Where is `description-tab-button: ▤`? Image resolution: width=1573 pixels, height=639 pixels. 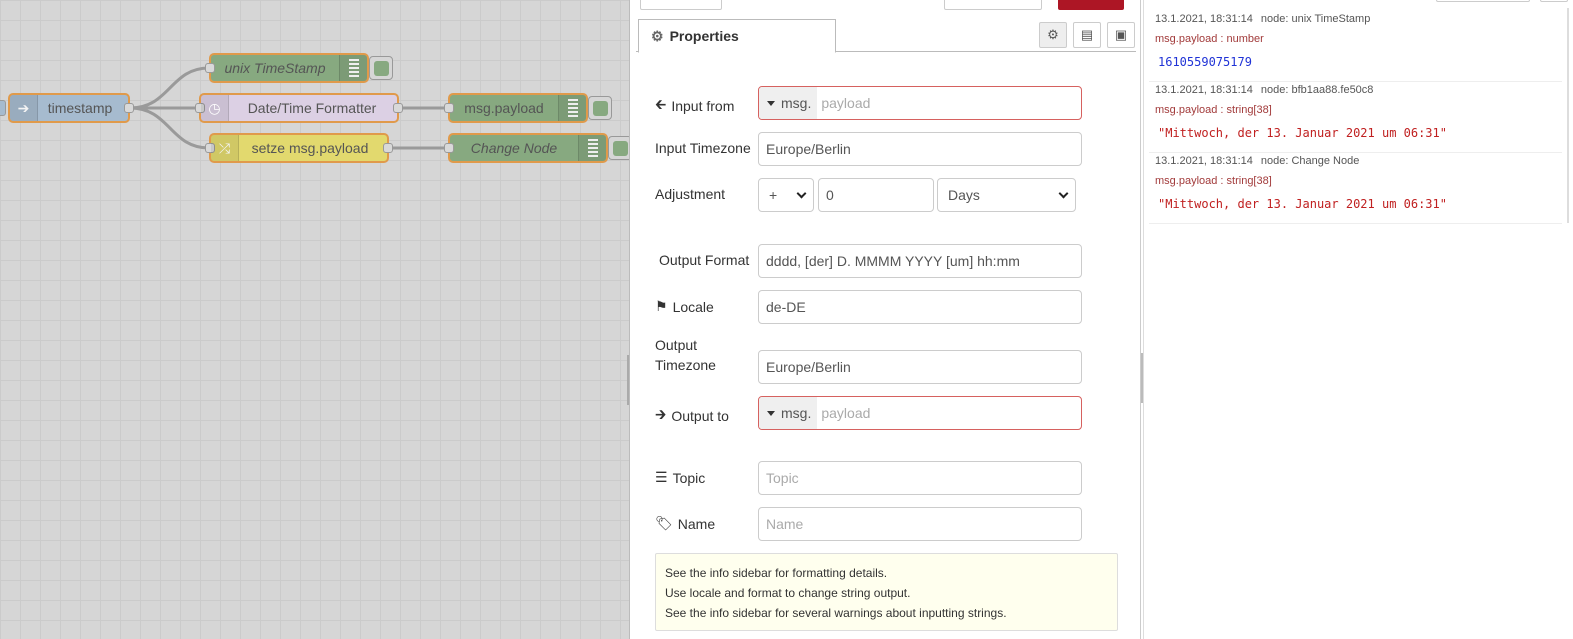
description-tab-button: ▤ is located at coordinates (1087, 35).